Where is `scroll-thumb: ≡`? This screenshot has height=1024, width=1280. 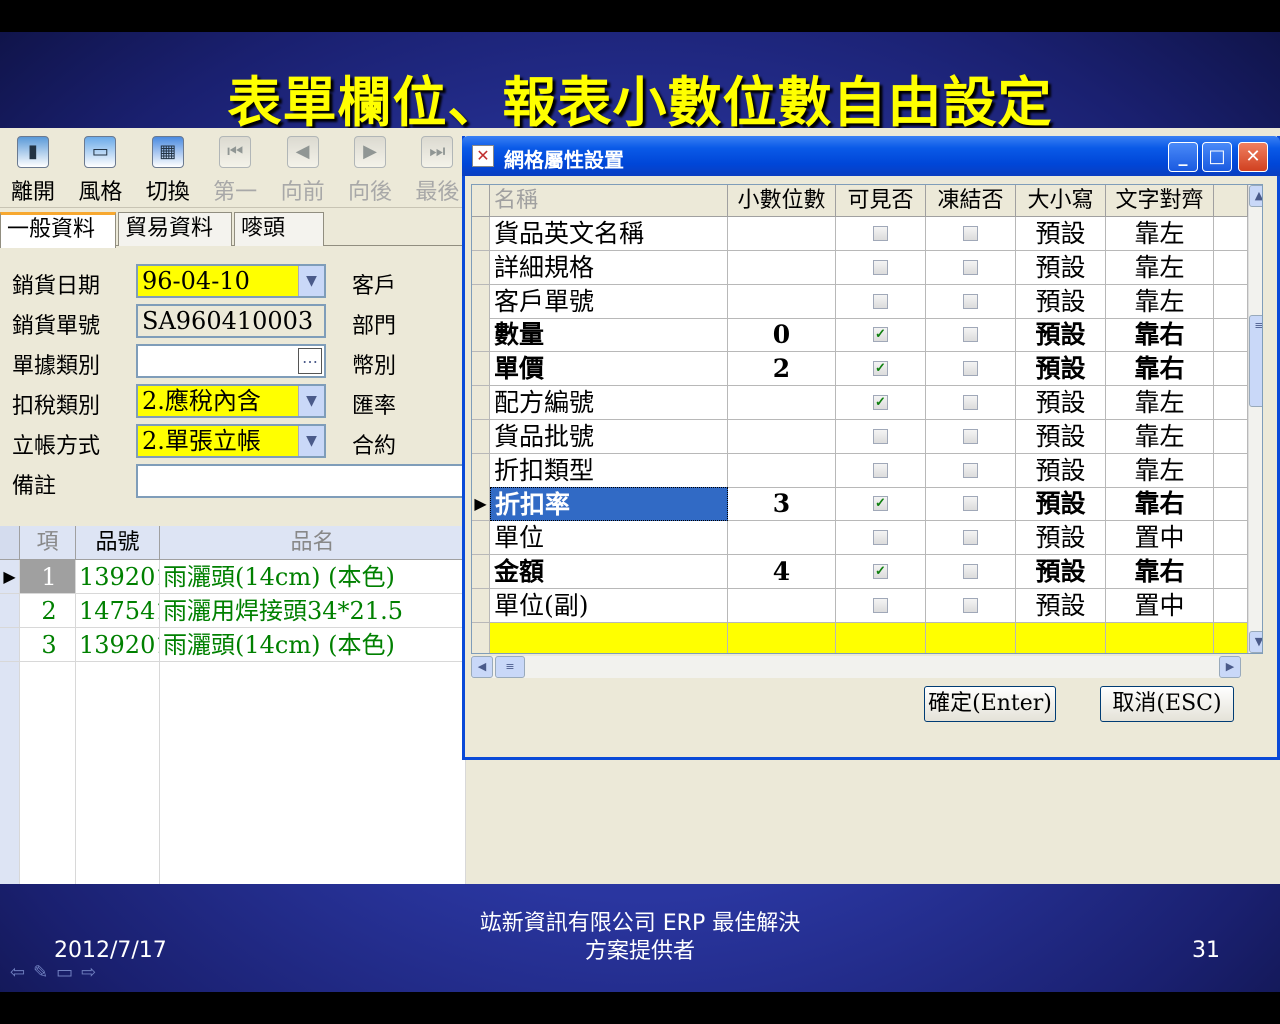 scroll-thumb: ≡ is located at coordinates (1255, 361).